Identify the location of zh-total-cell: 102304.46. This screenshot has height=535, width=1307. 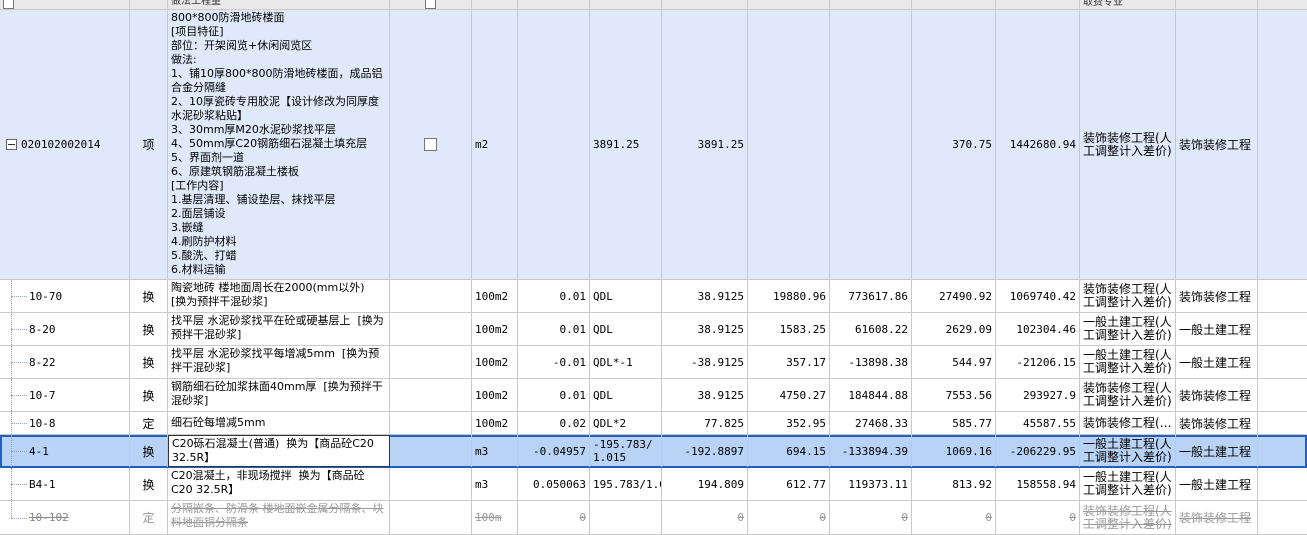
(1038, 329).